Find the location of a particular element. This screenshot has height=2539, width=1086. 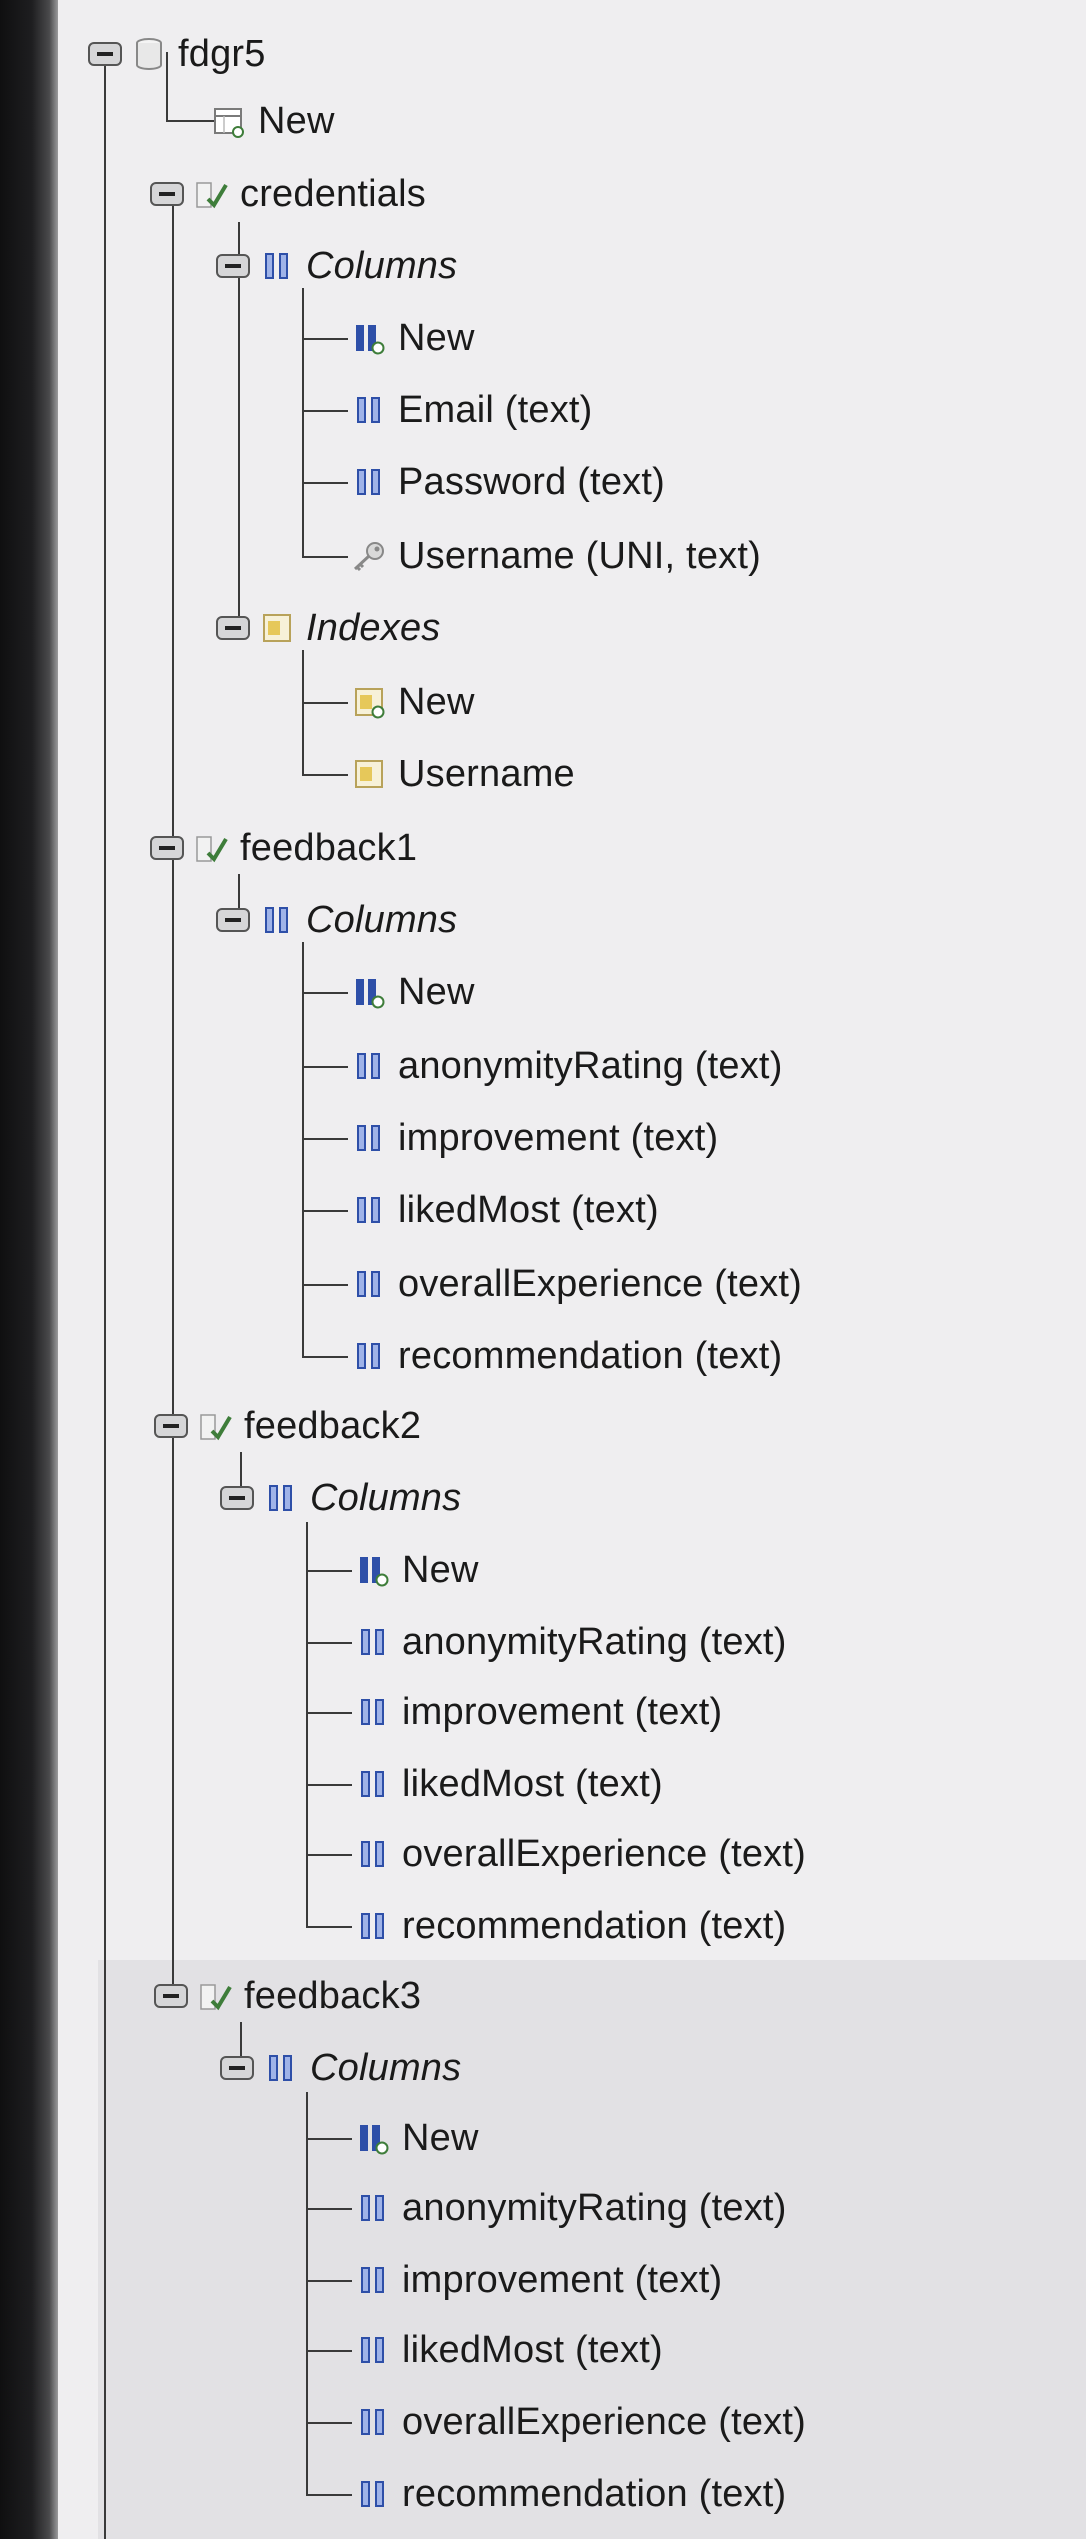

tree-node-table-credentials: credentials is located at coordinates (288, 194).